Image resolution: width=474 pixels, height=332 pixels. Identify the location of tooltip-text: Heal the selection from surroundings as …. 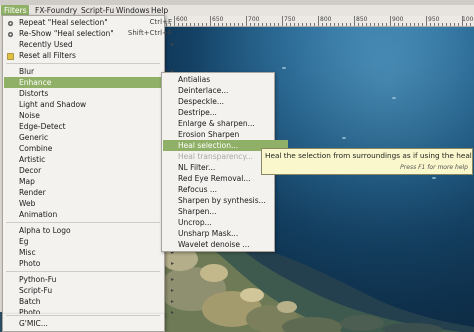
(369, 155).